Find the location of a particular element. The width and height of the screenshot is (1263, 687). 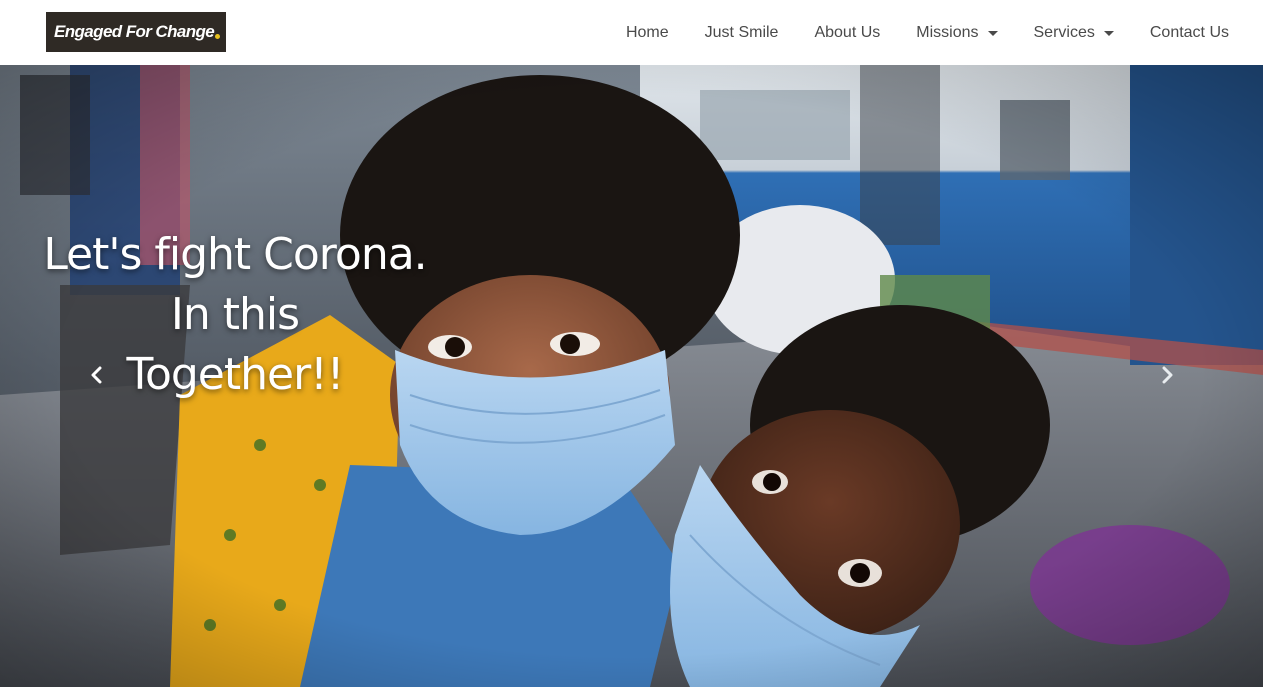

nav-item-missions: Missions is located at coordinates (956, 33).